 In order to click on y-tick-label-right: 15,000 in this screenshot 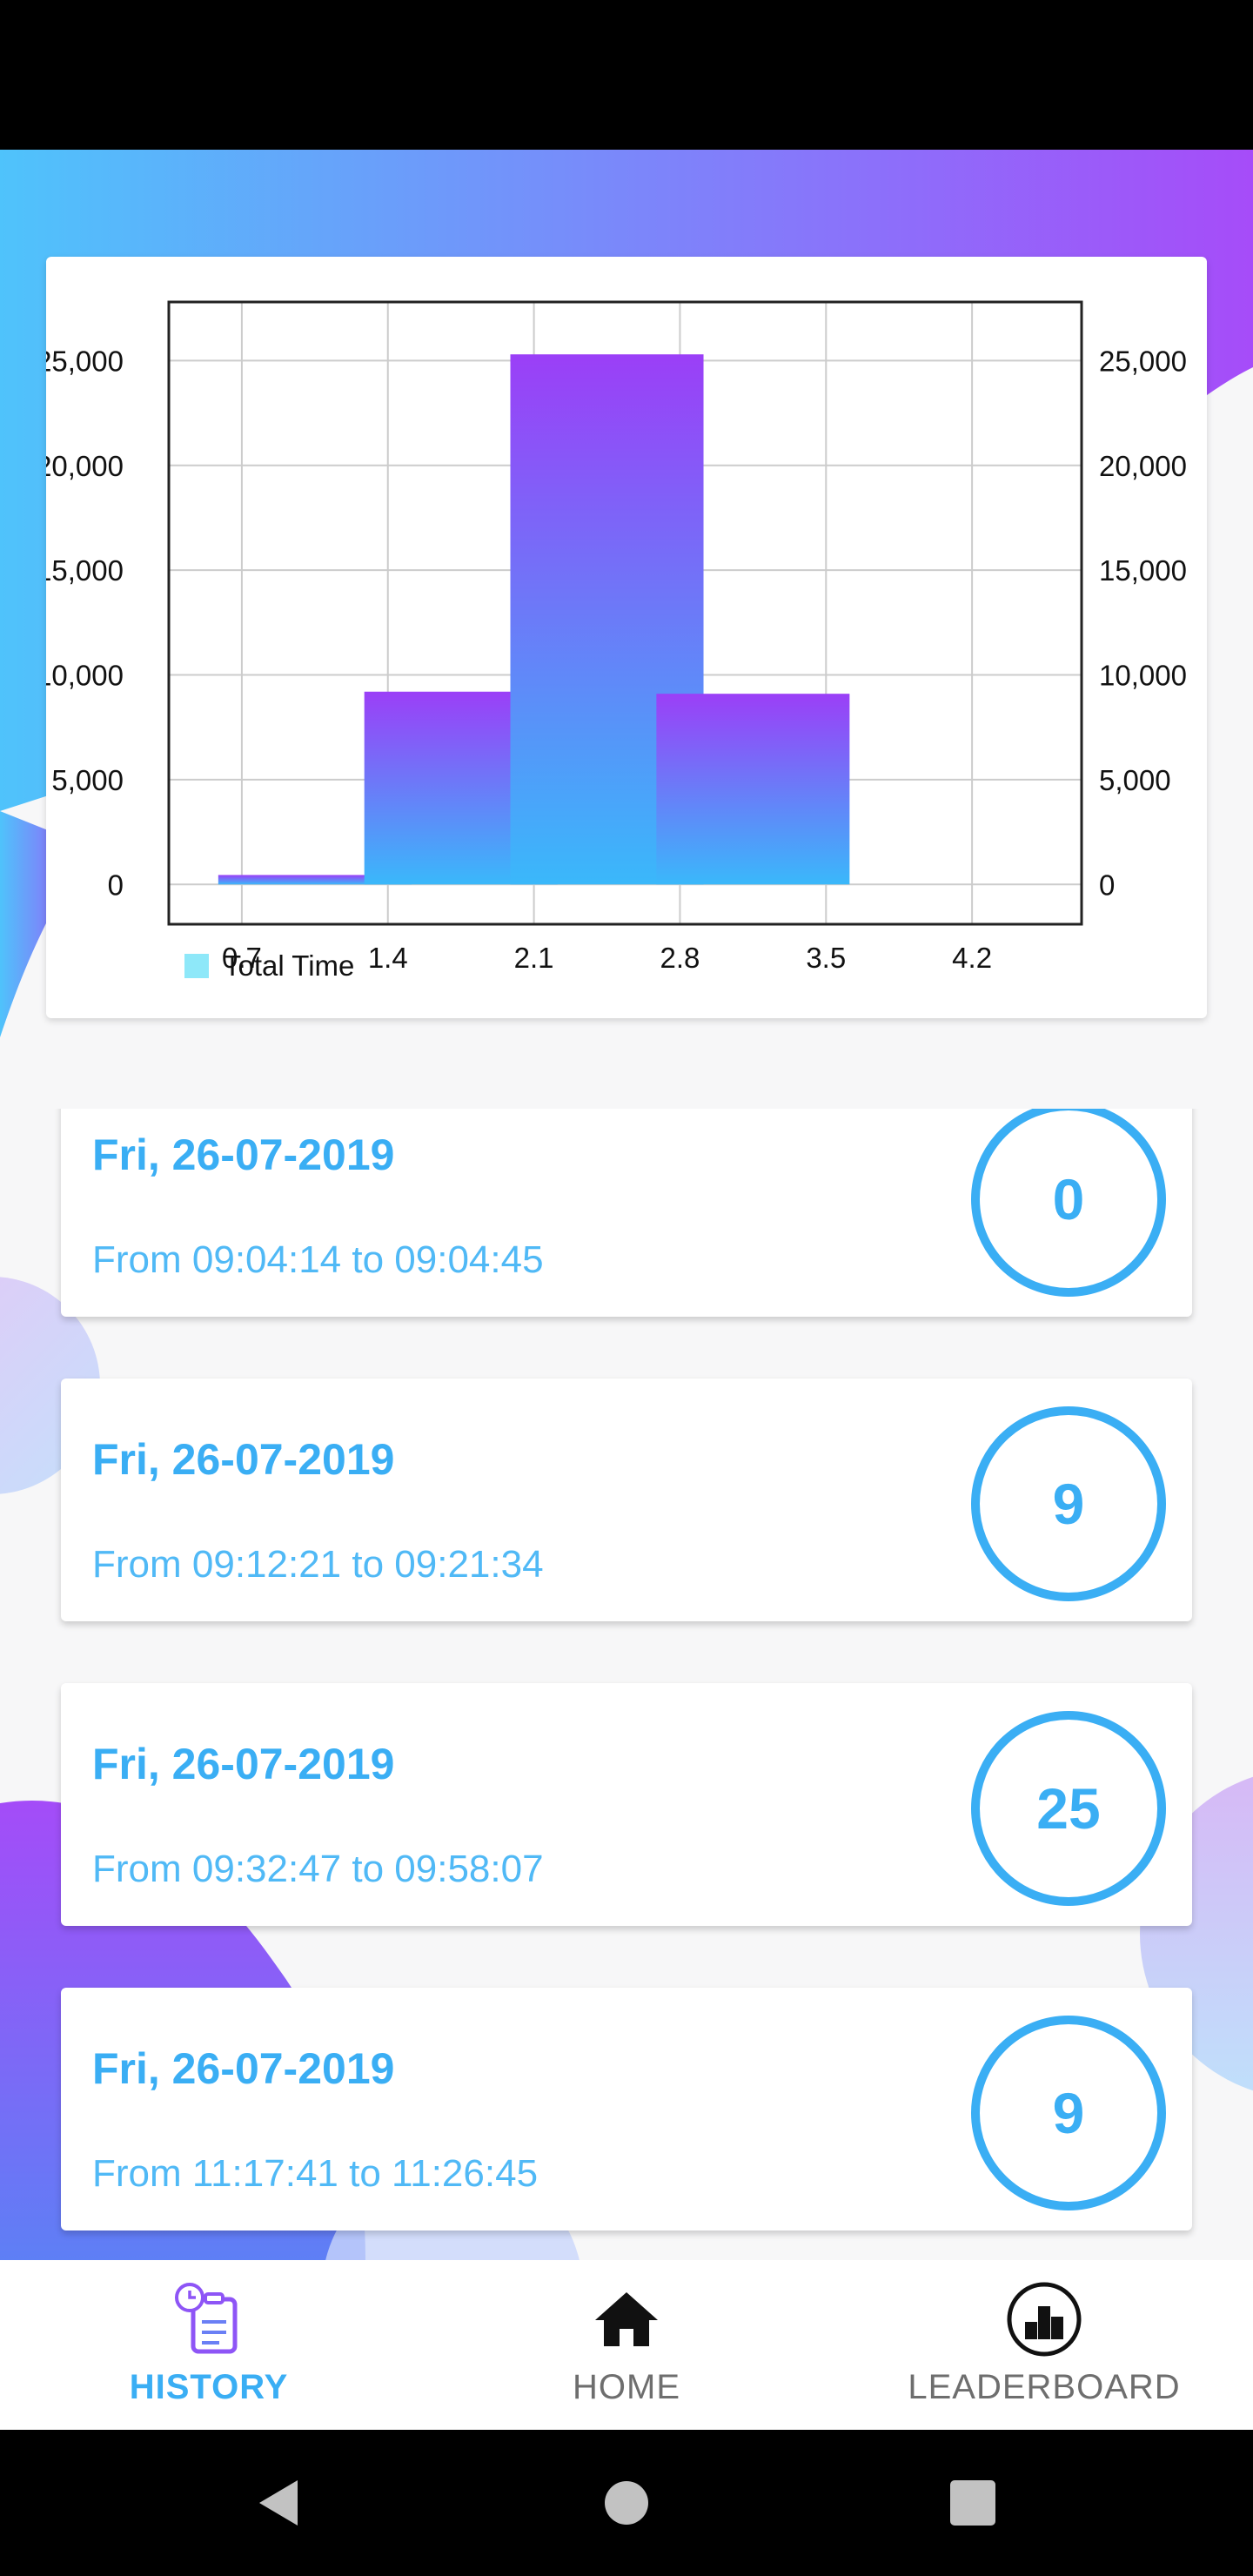, I will do `click(1143, 570)`.